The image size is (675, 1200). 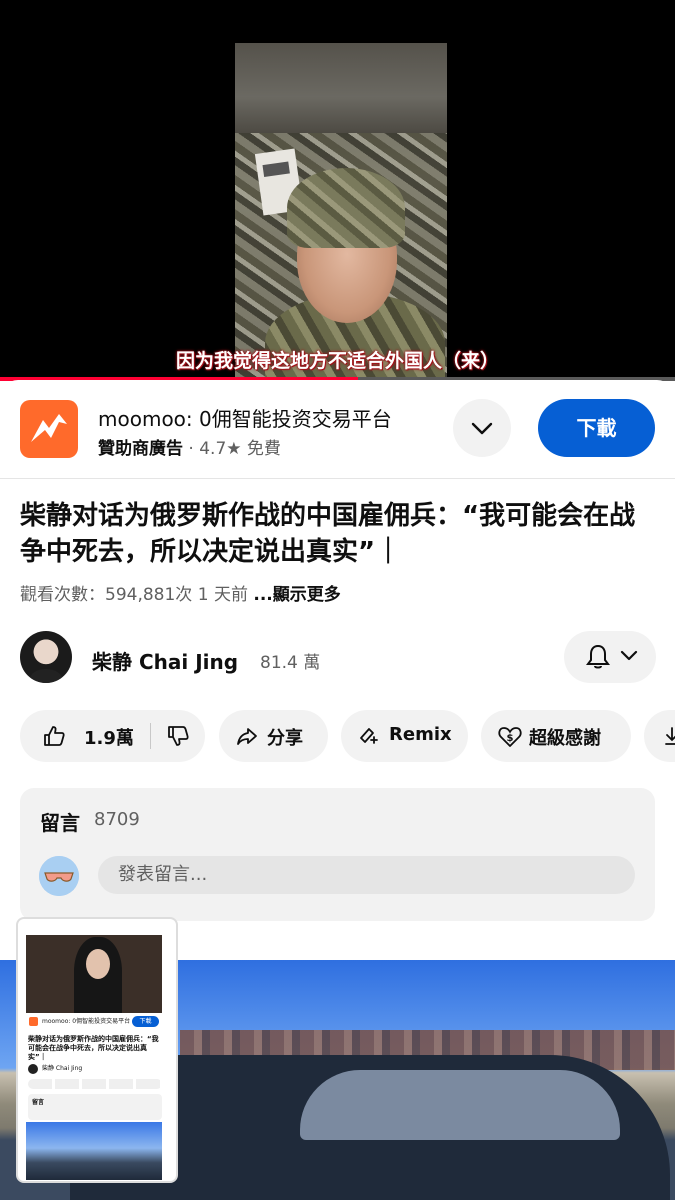 I want to click on comments-count: 8709, so click(x=117, y=819).